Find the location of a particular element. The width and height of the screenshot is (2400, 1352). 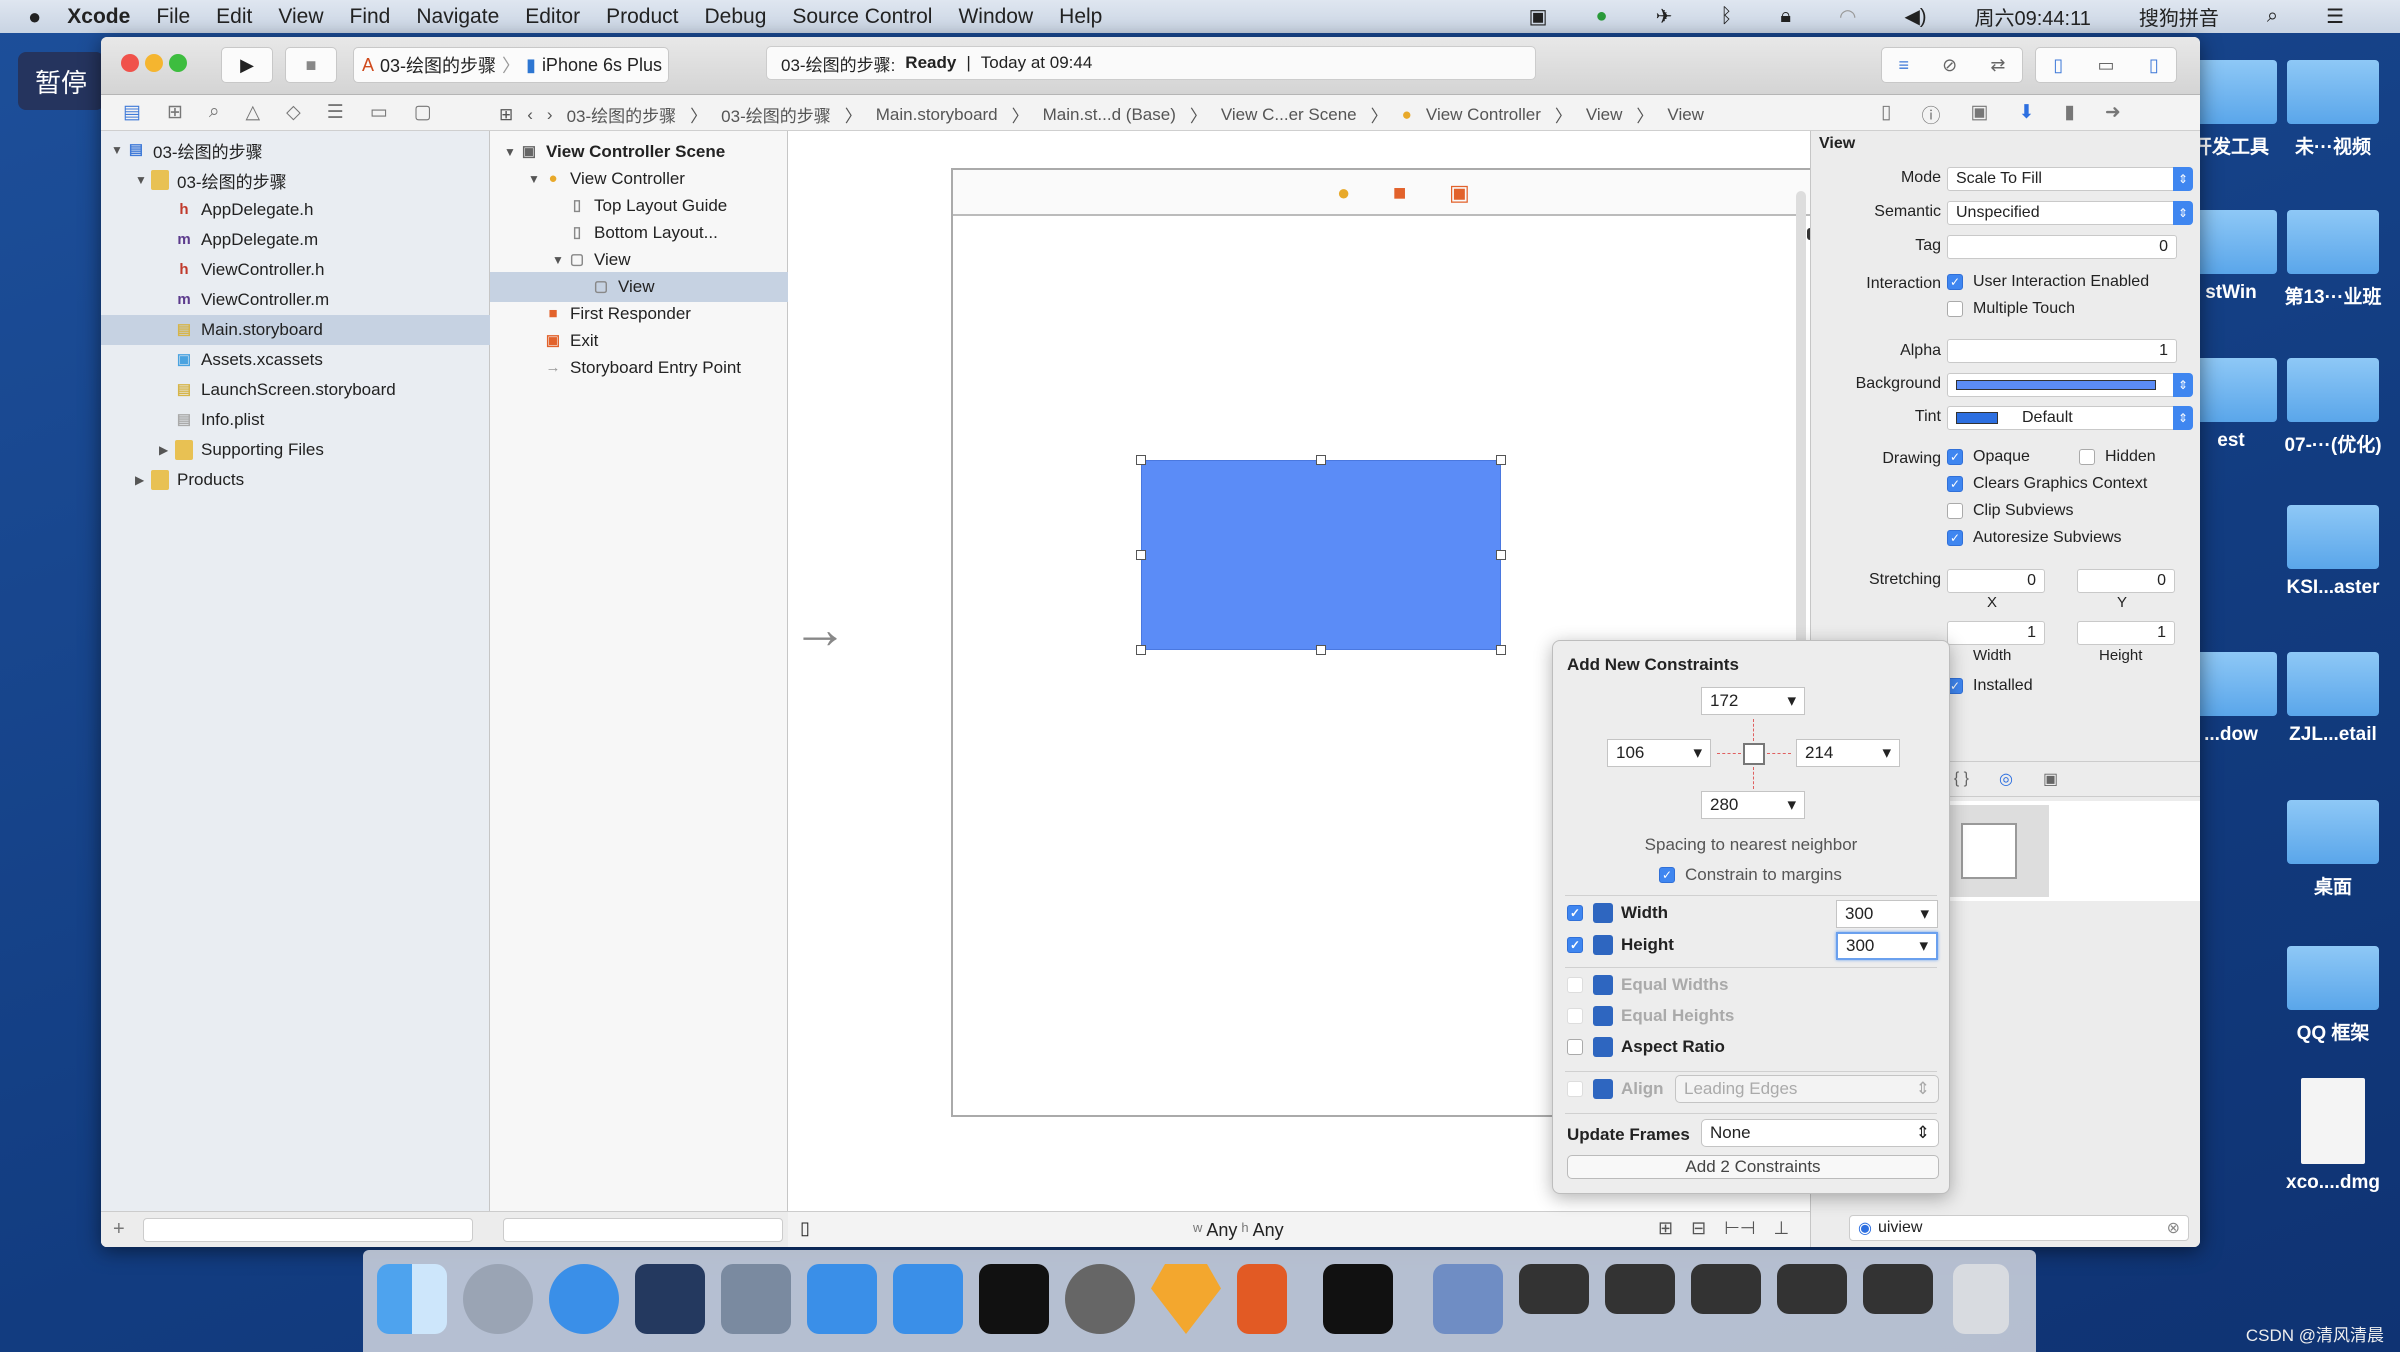

toggle-utilities-icon: ▯ is located at coordinates (2154, 65).